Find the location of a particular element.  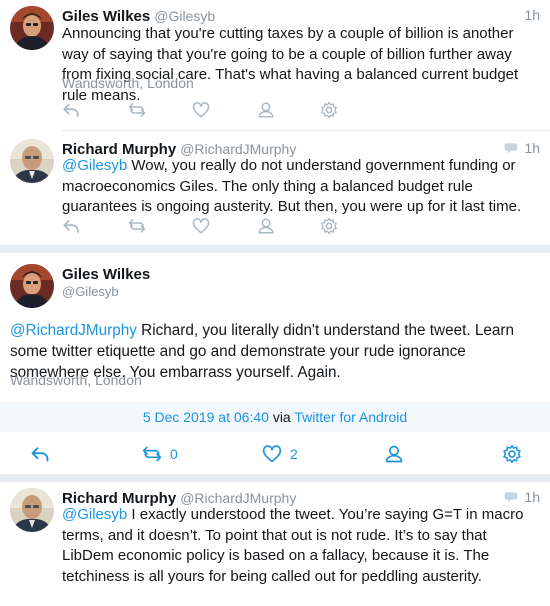

retweet-button: 0 is located at coordinates (160, 454).